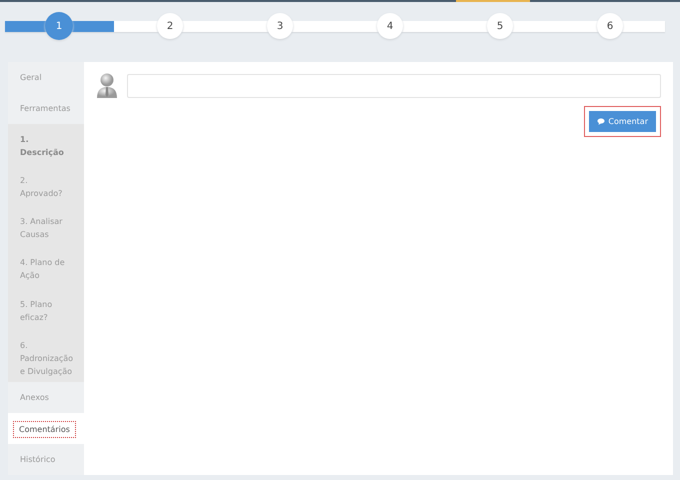 The height and width of the screenshot is (480, 680). Describe the element at coordinates (170, 26) in the screenshot. I see `step-button: 2` at that location.